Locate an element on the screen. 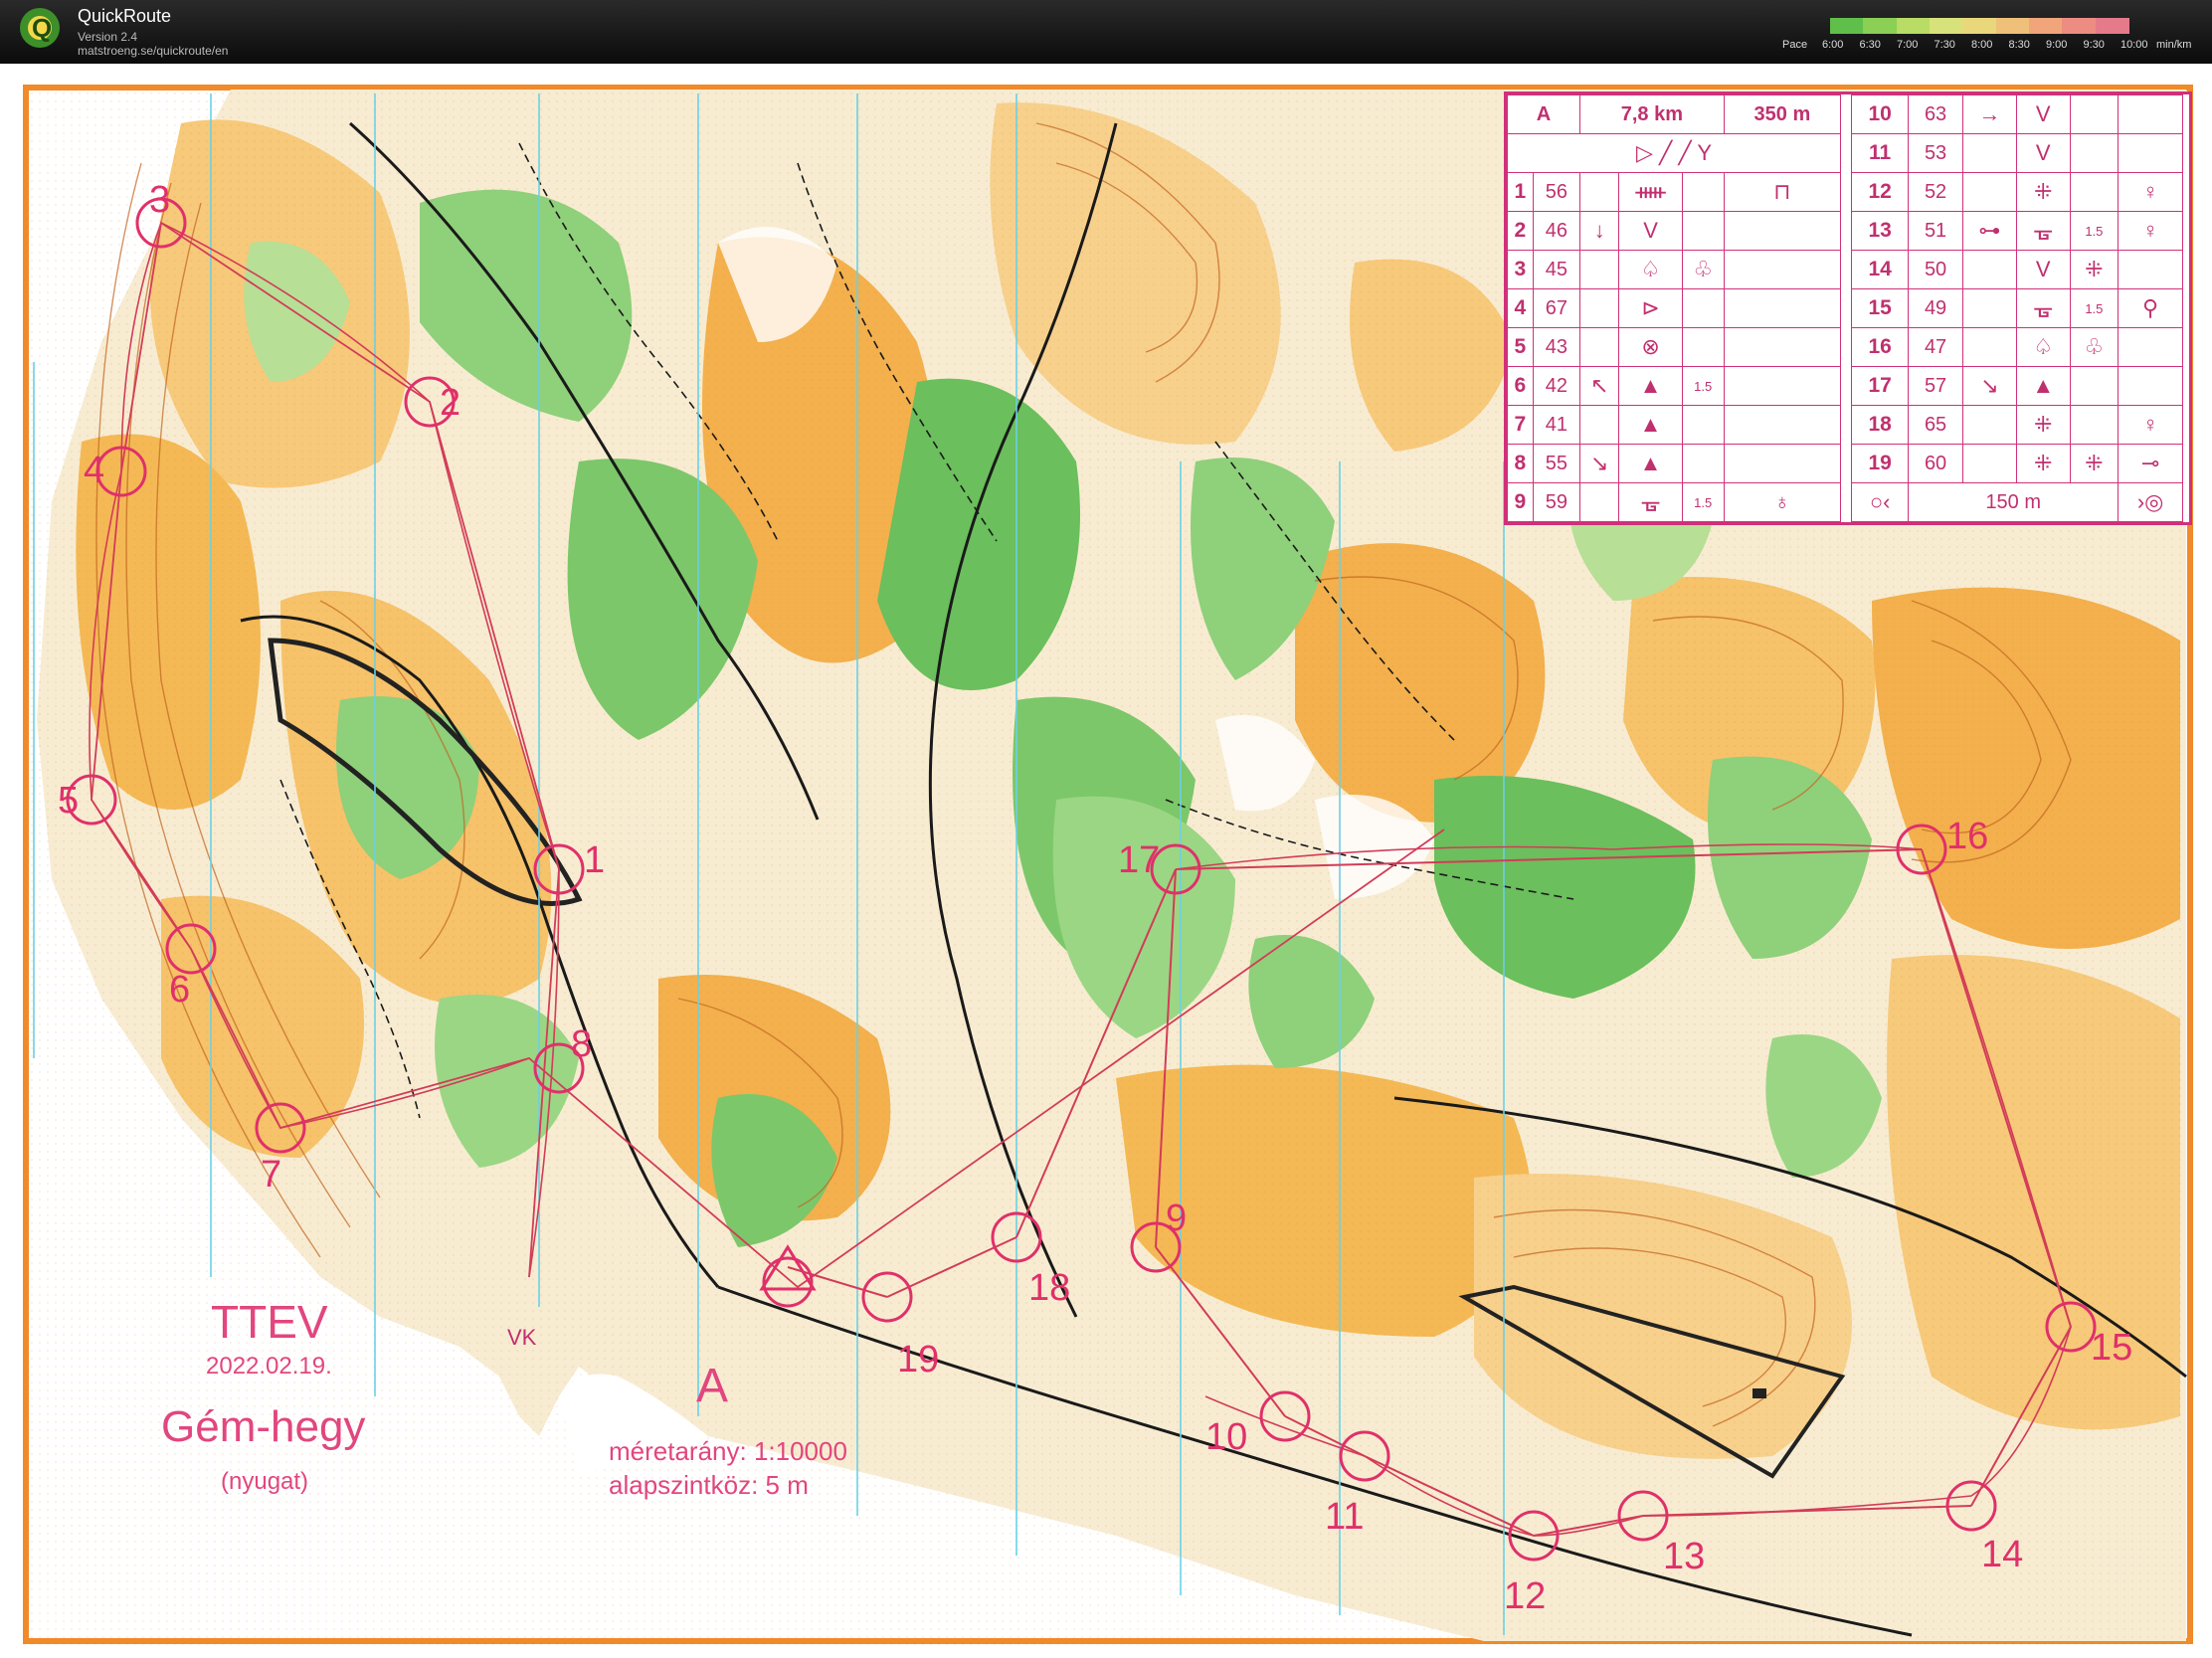  app-url: matstroeng.se/quickroute/en is located at coordinates (153, 51).